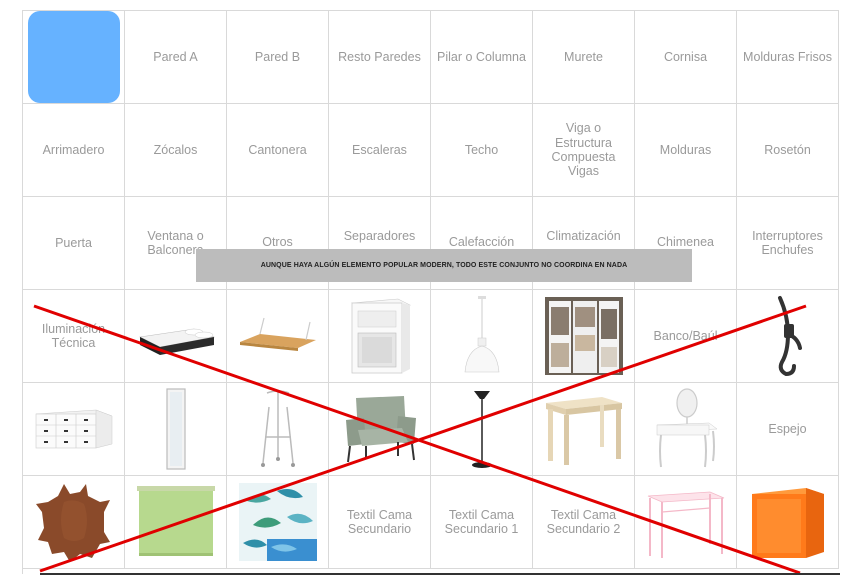 The image size is (862, 579). I want to click on cell-resto-paredes: Resto Paredes, so click(380, 57).